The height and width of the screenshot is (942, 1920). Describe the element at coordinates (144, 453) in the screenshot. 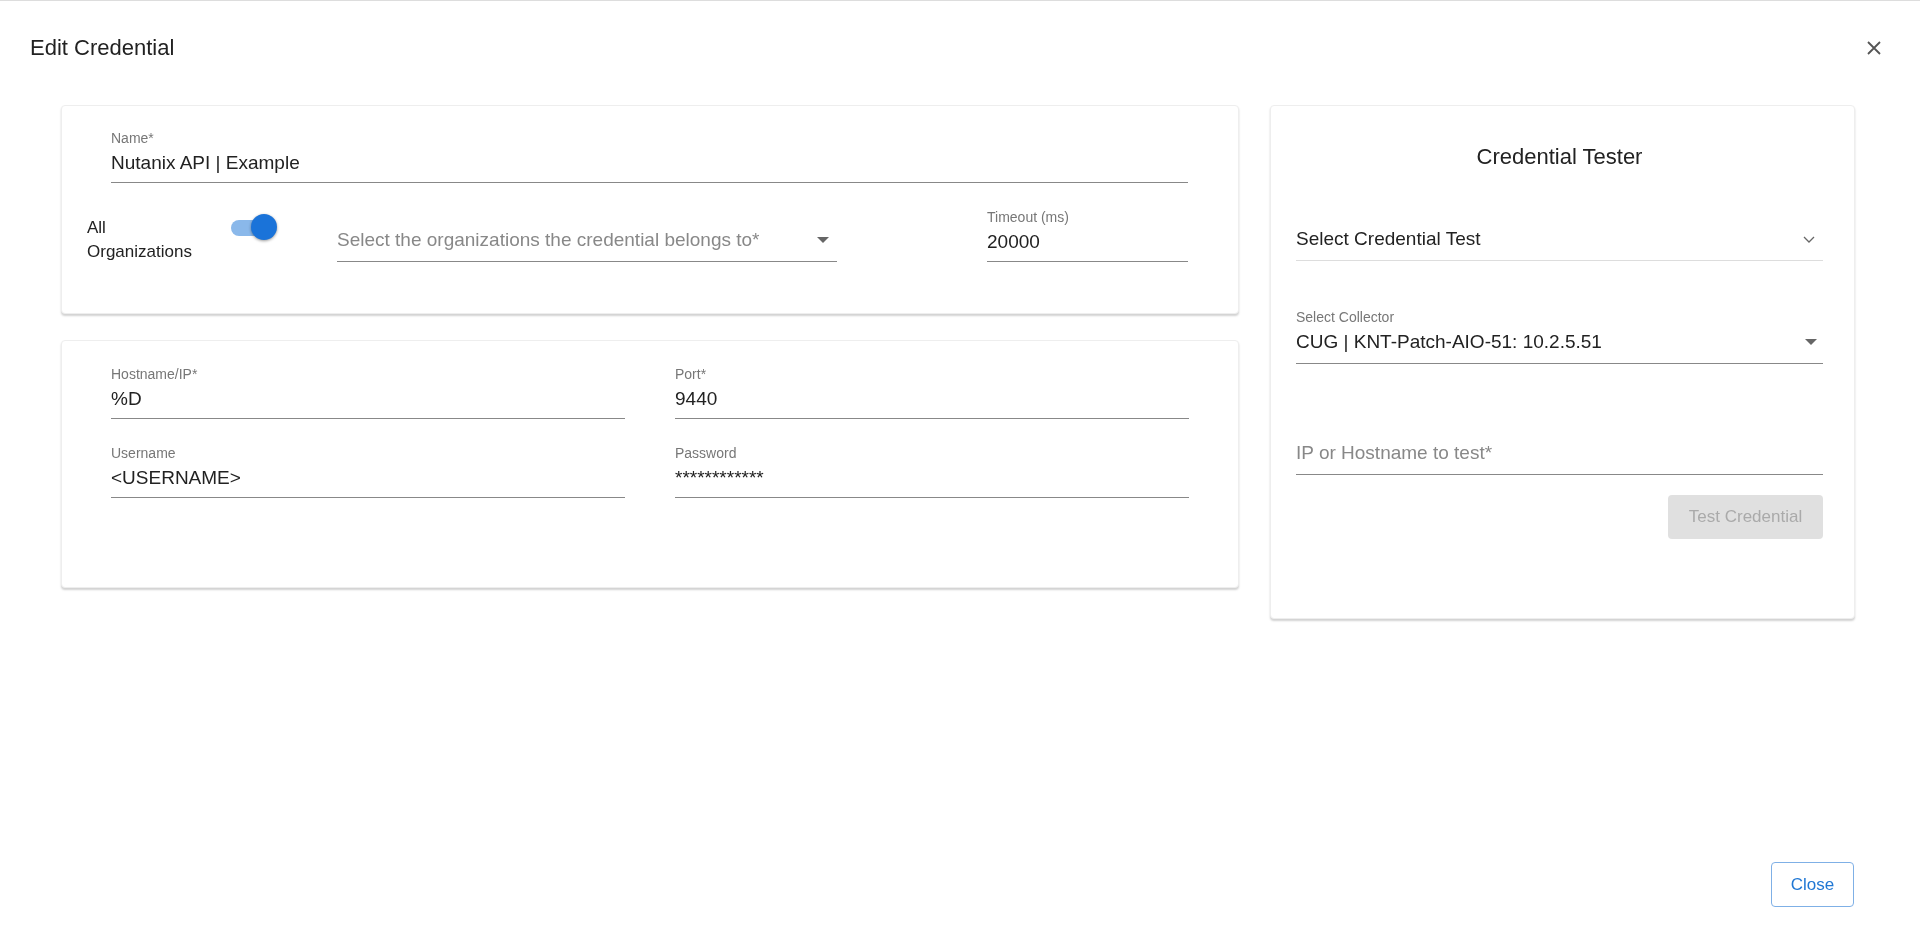

I see `field-label: Username` at that location.